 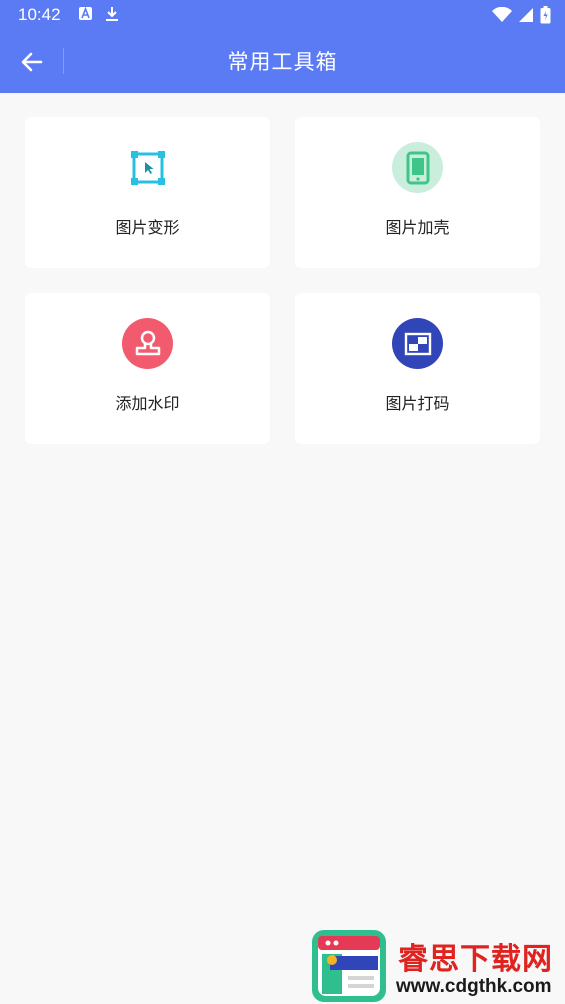 What do you see at coordinates (147, 343) in the screenshot?
I see `stamp-icon` at bounding box center [147, 343].